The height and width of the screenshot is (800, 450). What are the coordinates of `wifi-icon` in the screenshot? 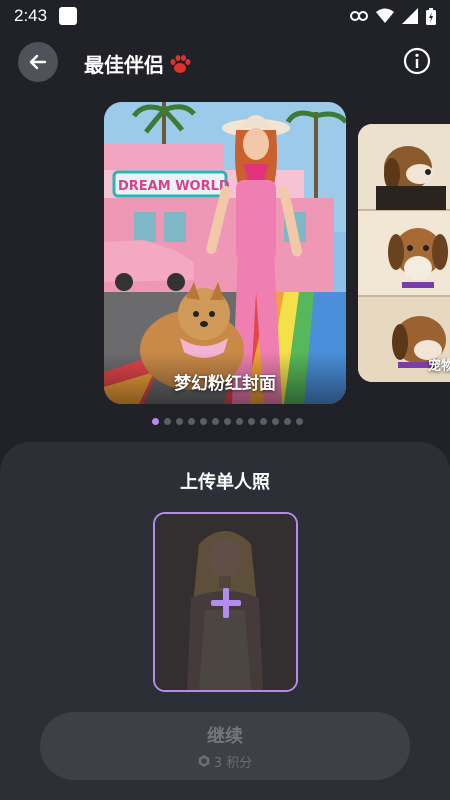 It's located at (385, 15).